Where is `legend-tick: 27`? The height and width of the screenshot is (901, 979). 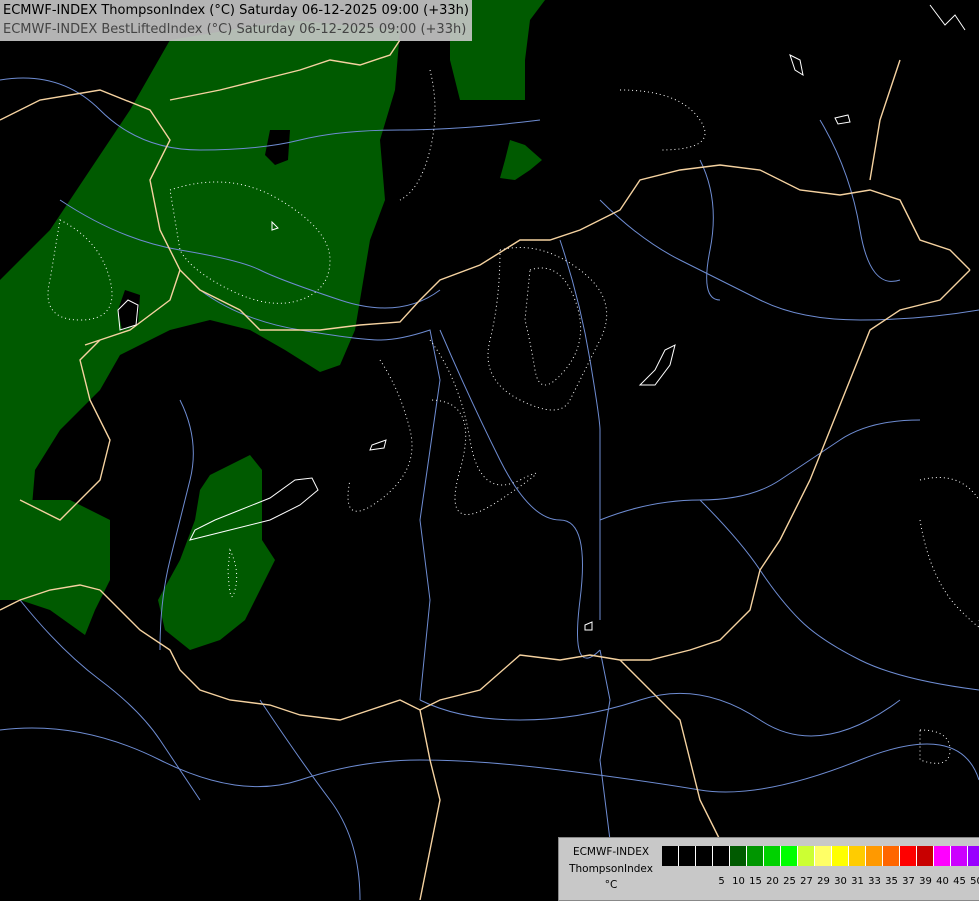 legend-tick: 27 is located at coordinates (806, 881).